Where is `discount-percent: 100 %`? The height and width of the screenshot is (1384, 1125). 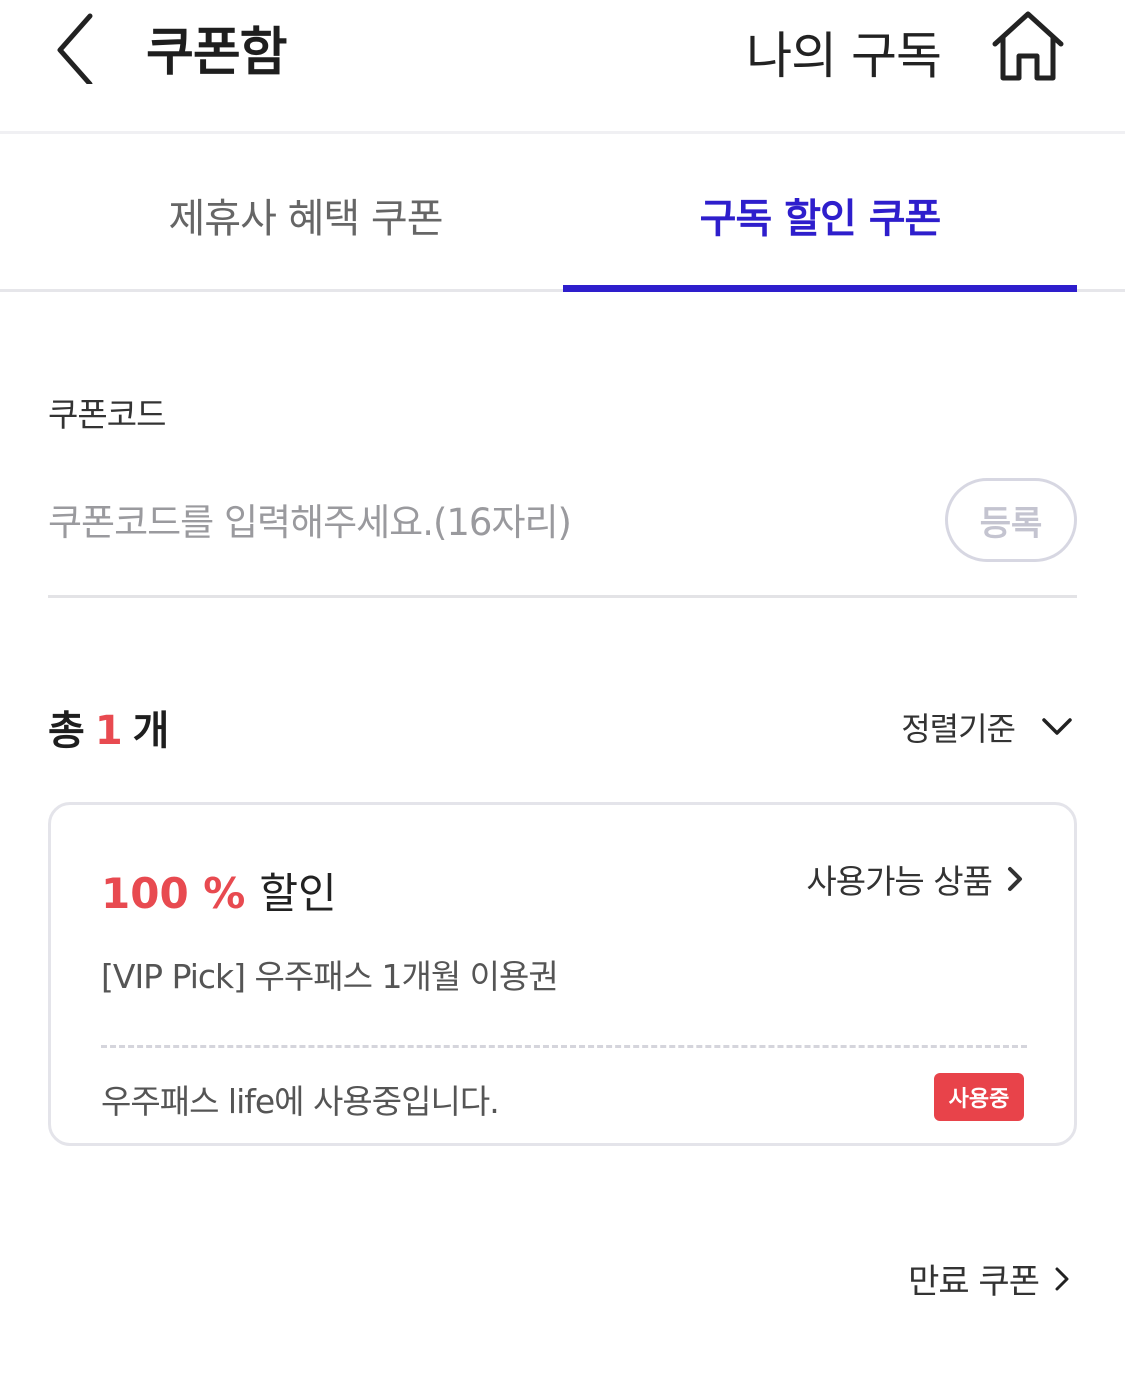 discount-percent: 100 % is located at coordinates (173, 893).